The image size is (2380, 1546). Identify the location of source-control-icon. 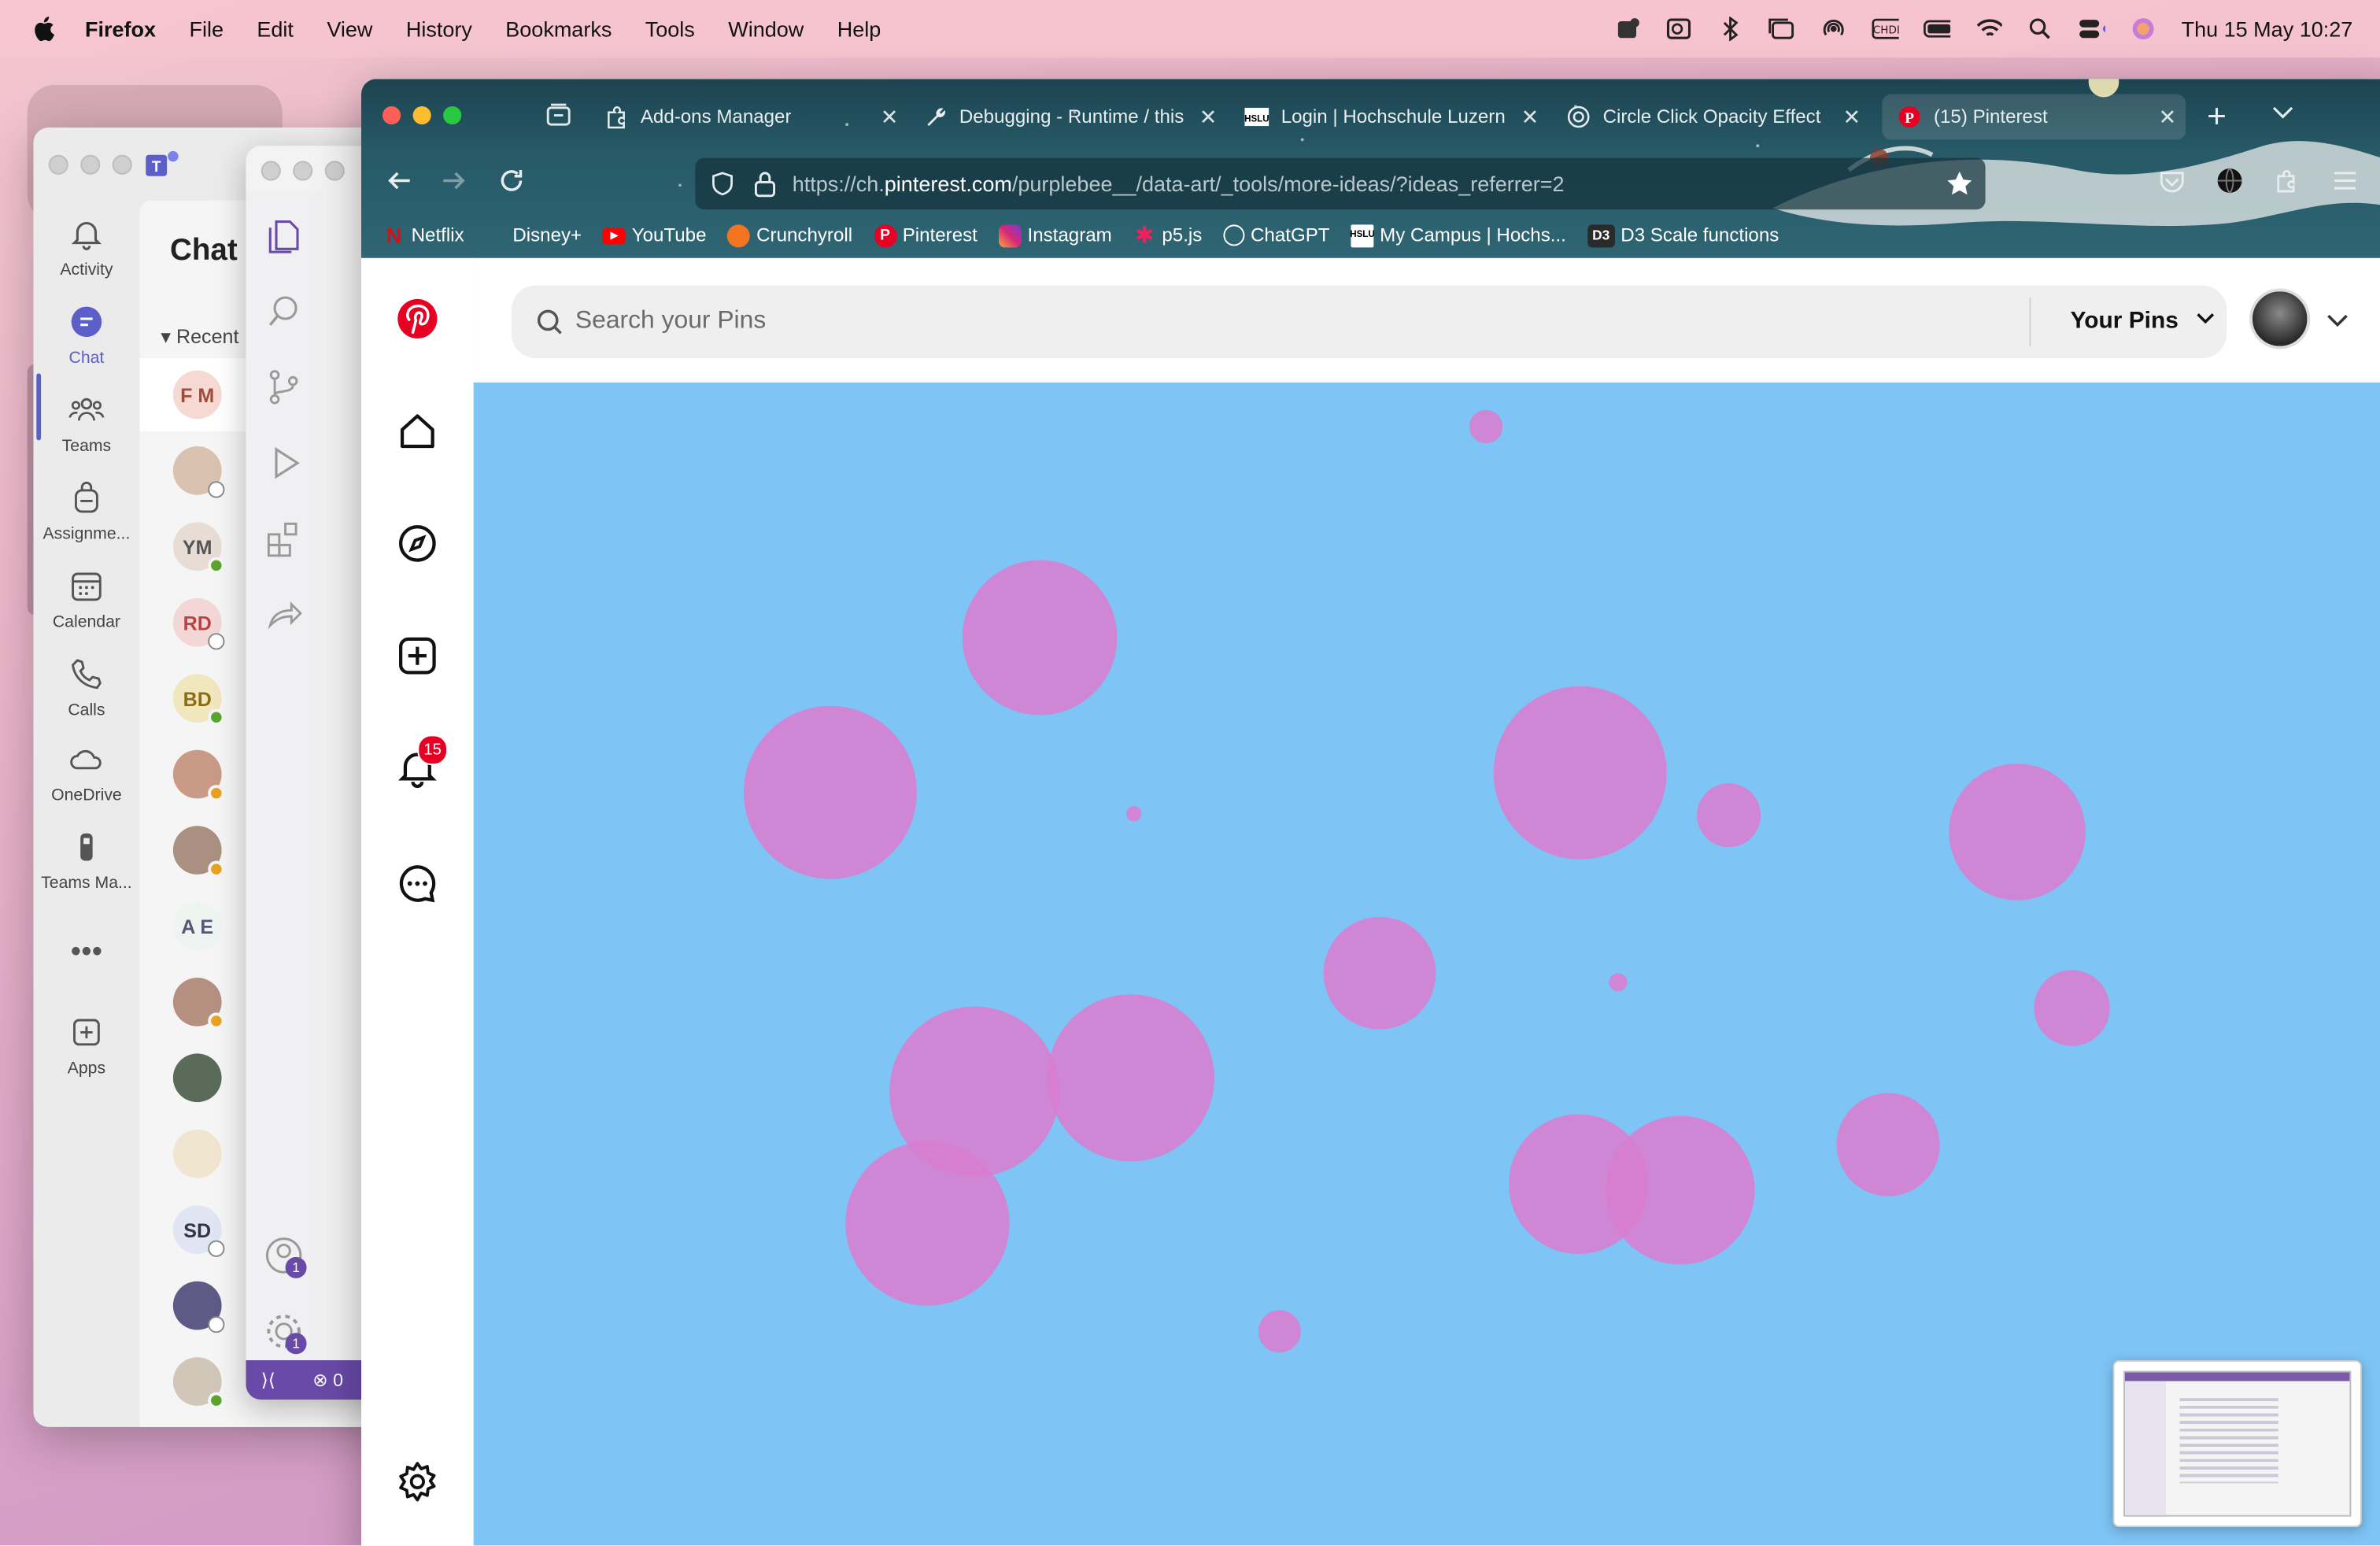
(284, 387).